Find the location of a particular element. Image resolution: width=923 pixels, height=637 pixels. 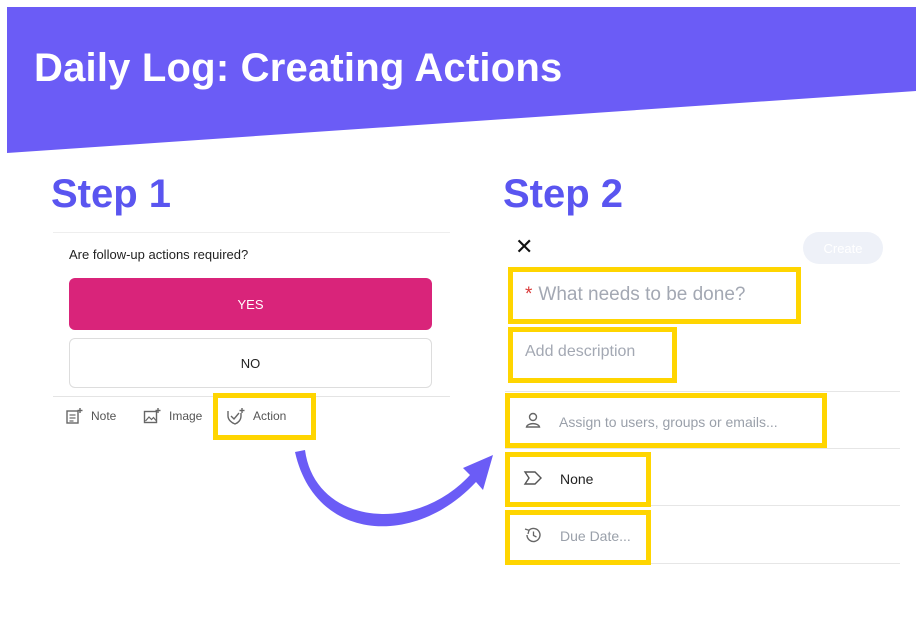

assign-field-highlight is located at coordinates (666, 420).